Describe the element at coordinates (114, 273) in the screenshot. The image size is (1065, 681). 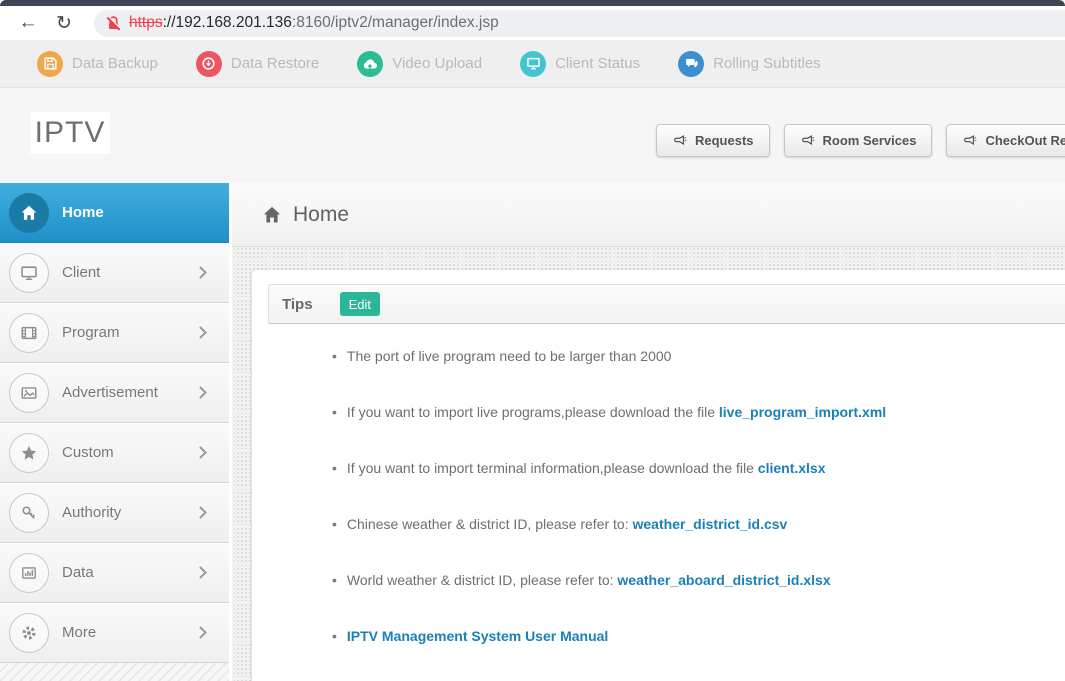
I see `sidebar-item-client: Client` at that location.